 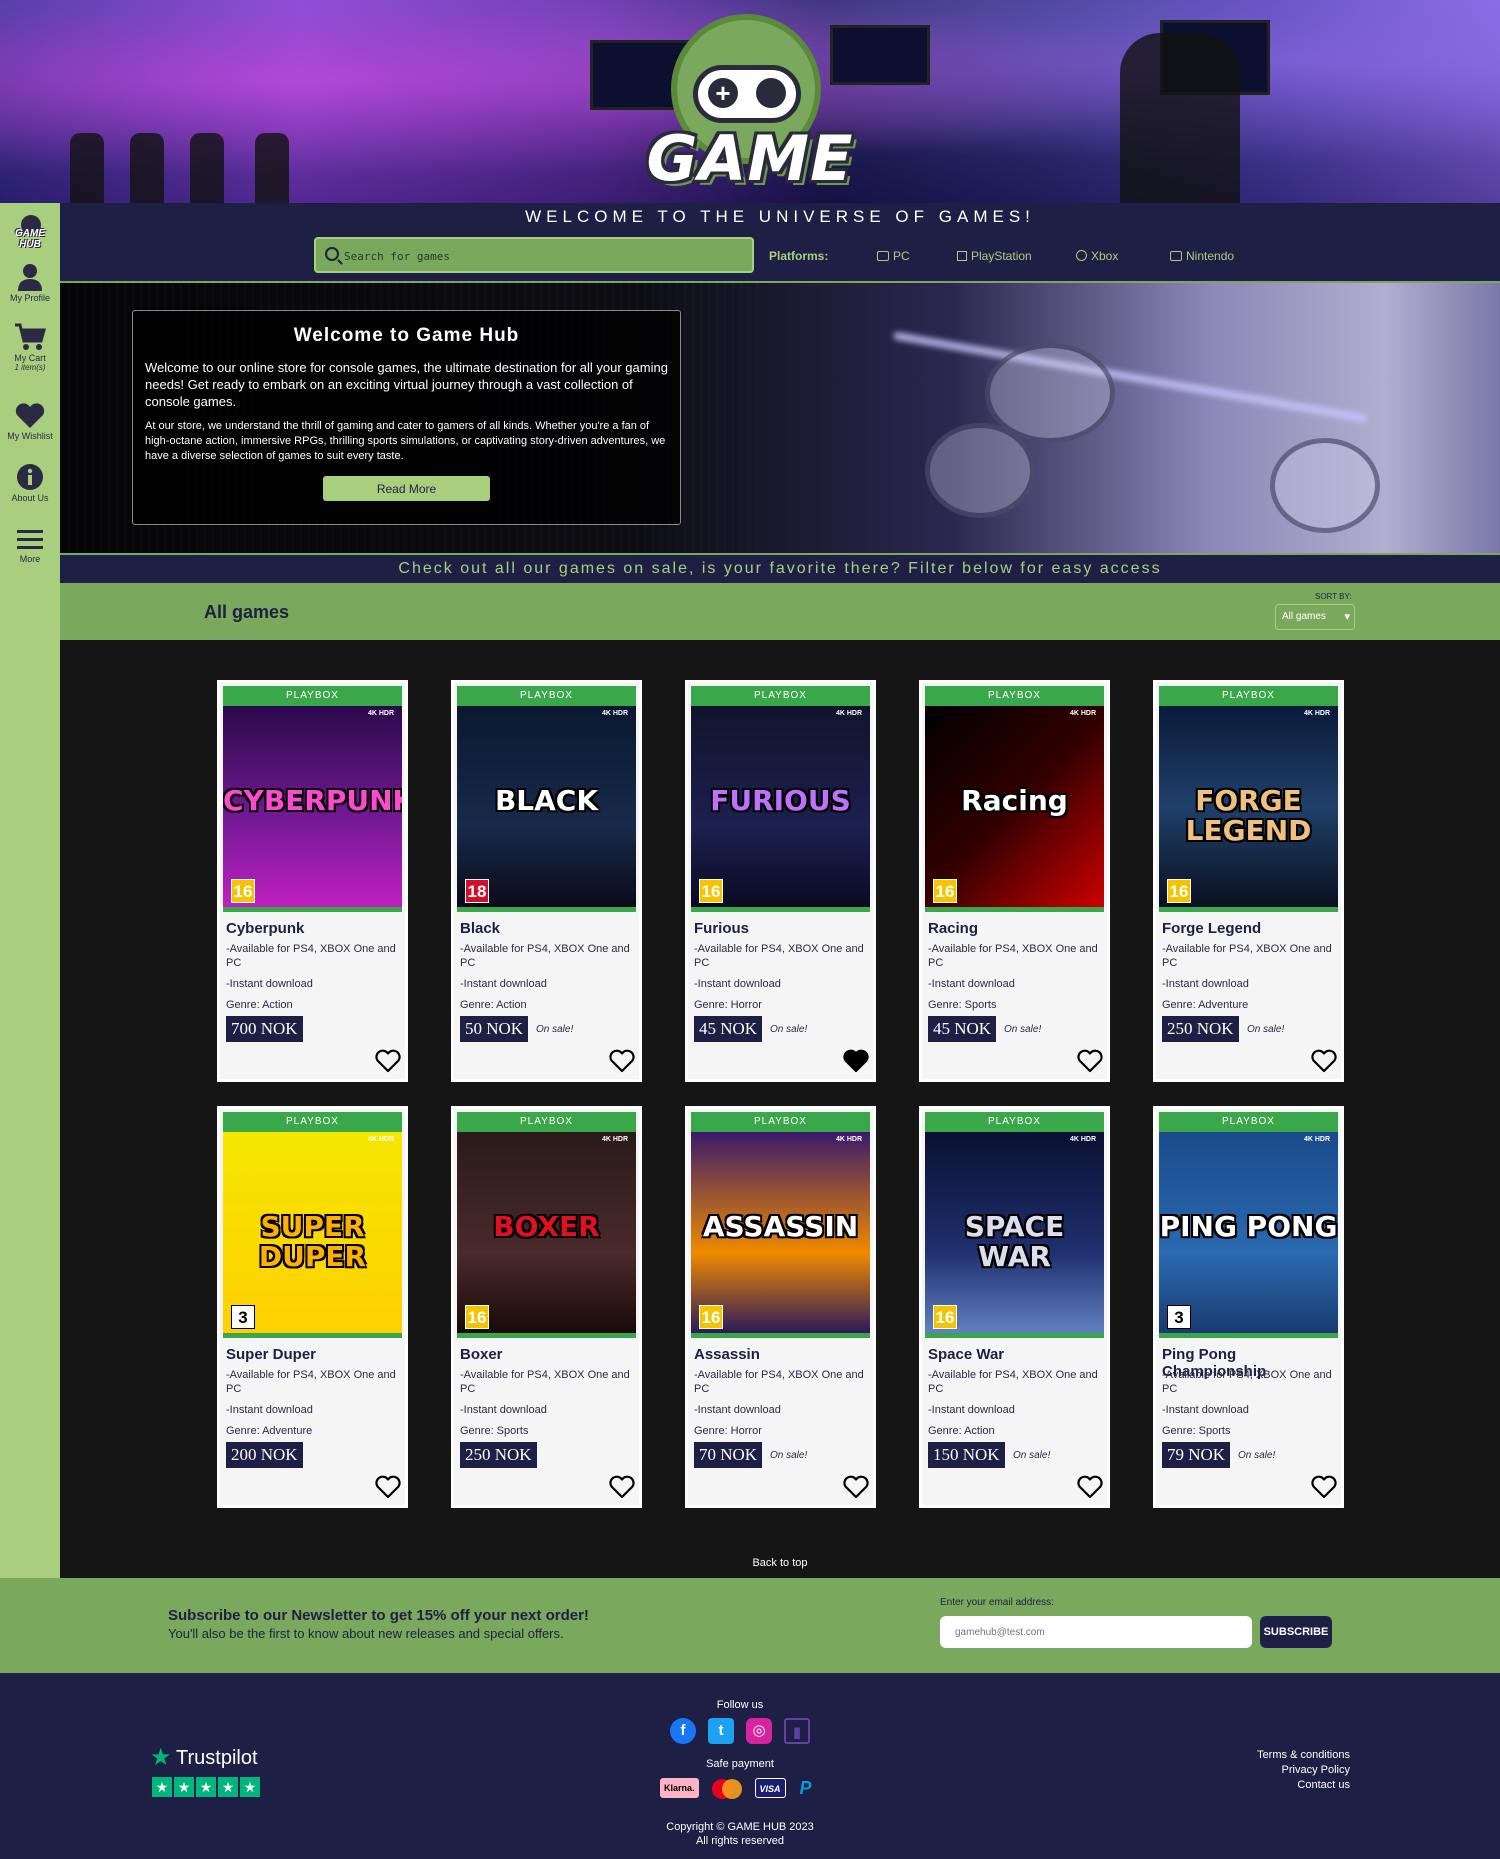 I want to click on game-cover: PLAYBOX 4K HDR CYBERPUNK 16, so click(x=312, y=799).